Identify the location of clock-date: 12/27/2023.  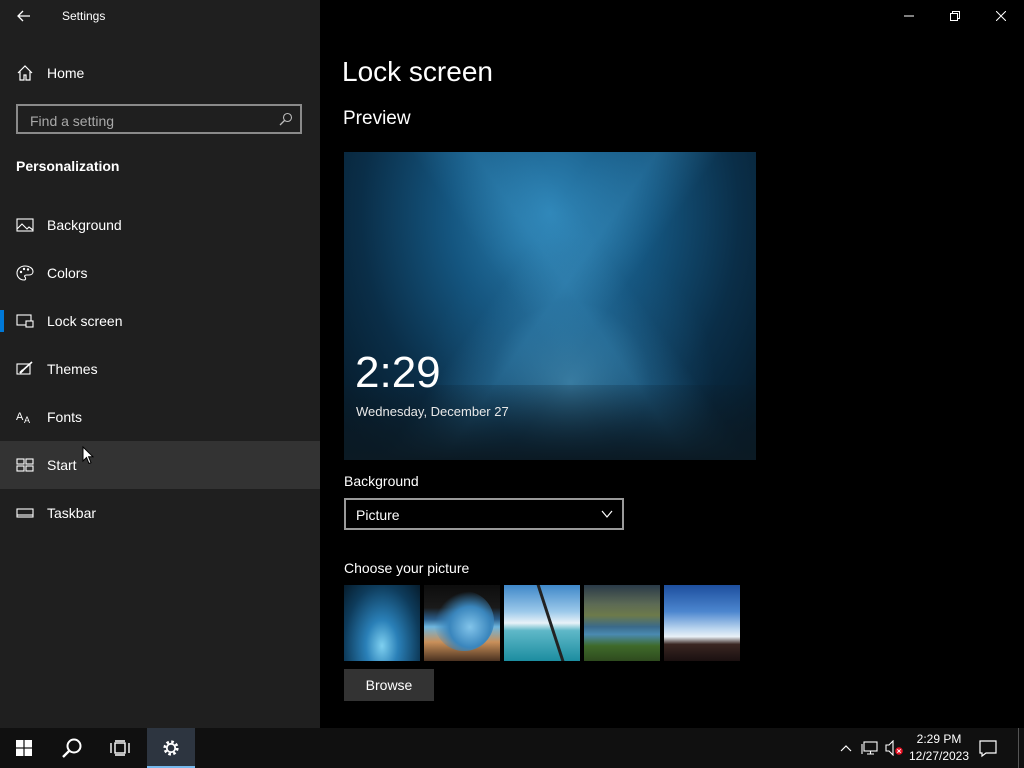
(939, 756).